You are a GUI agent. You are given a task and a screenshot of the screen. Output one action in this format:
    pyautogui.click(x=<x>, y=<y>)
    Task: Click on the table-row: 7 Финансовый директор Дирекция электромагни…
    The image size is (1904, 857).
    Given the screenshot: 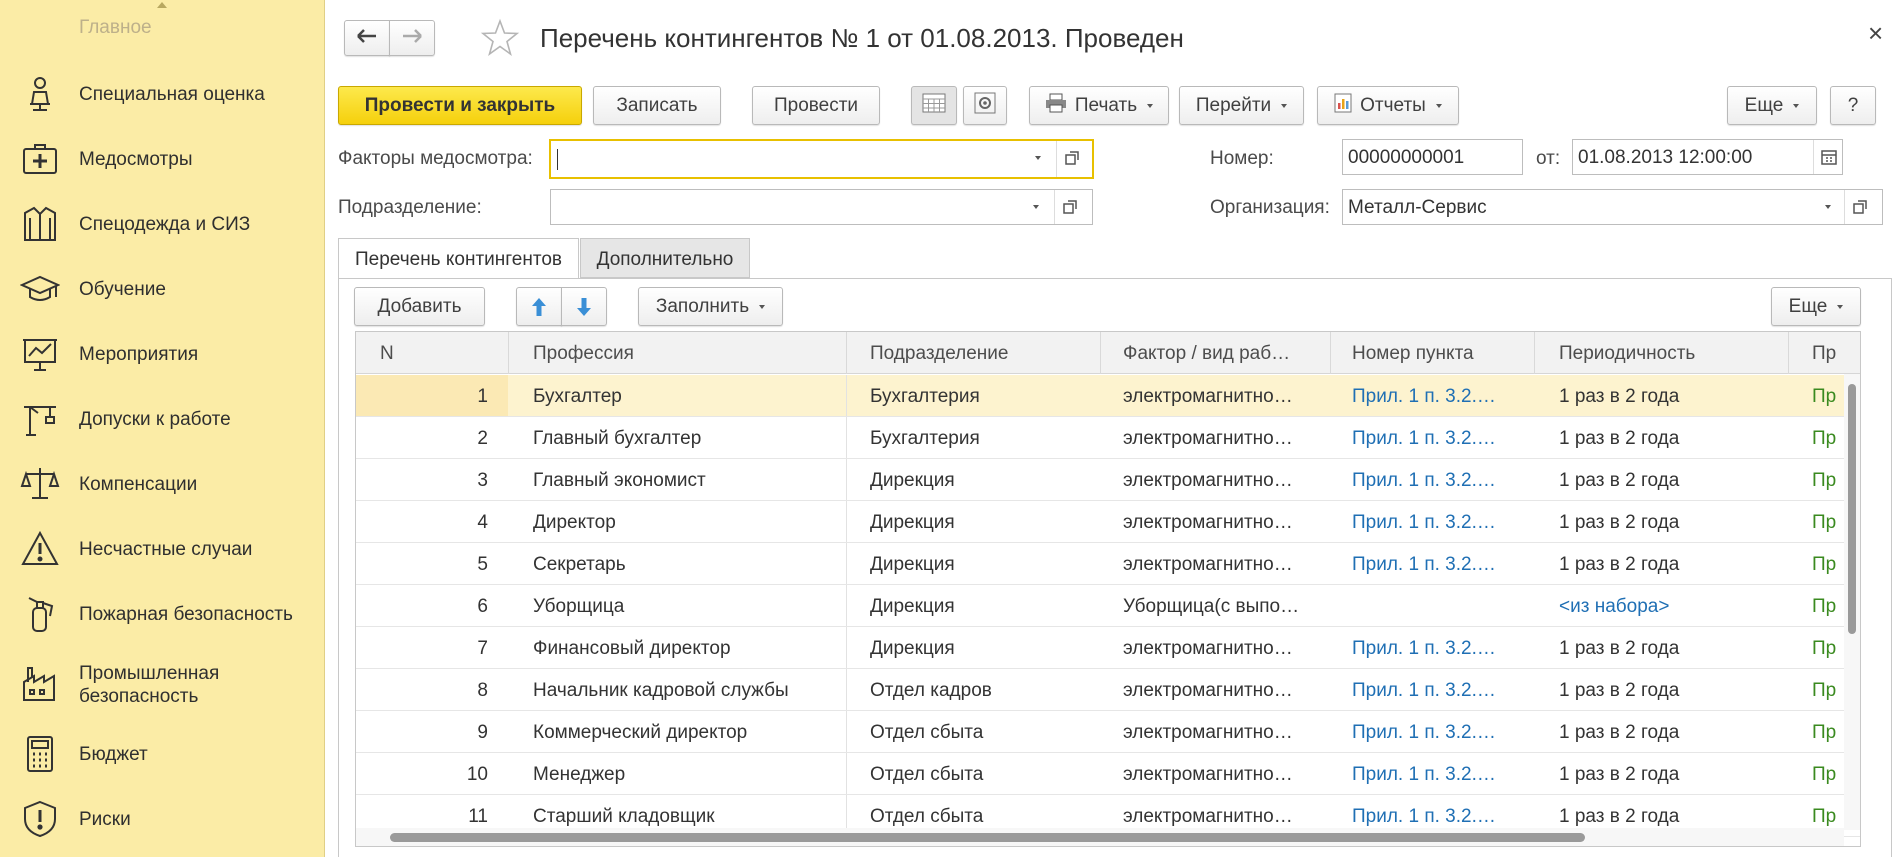 What is the action you would take?
    pyautogui.click(x=1108, y=648)
    